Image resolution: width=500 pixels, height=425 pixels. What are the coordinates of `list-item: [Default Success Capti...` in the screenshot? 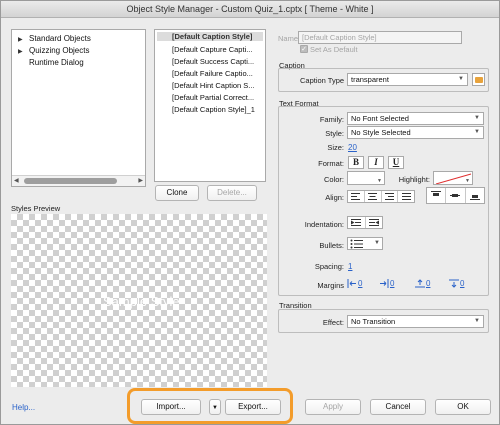 It's located at (213, 61).